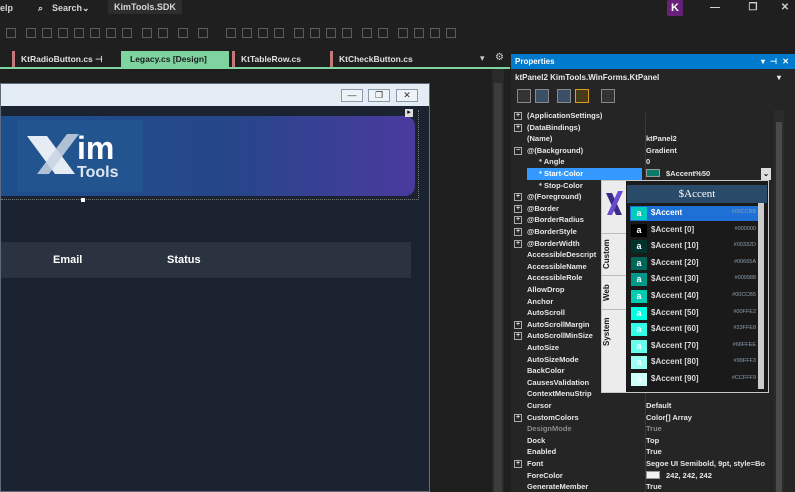 The image size is (795, 492). What do you see at coordinates (642, 139) in the screenshot?
I see `property-row: (Name) ktPanel2` at bounding box center [642, 139].